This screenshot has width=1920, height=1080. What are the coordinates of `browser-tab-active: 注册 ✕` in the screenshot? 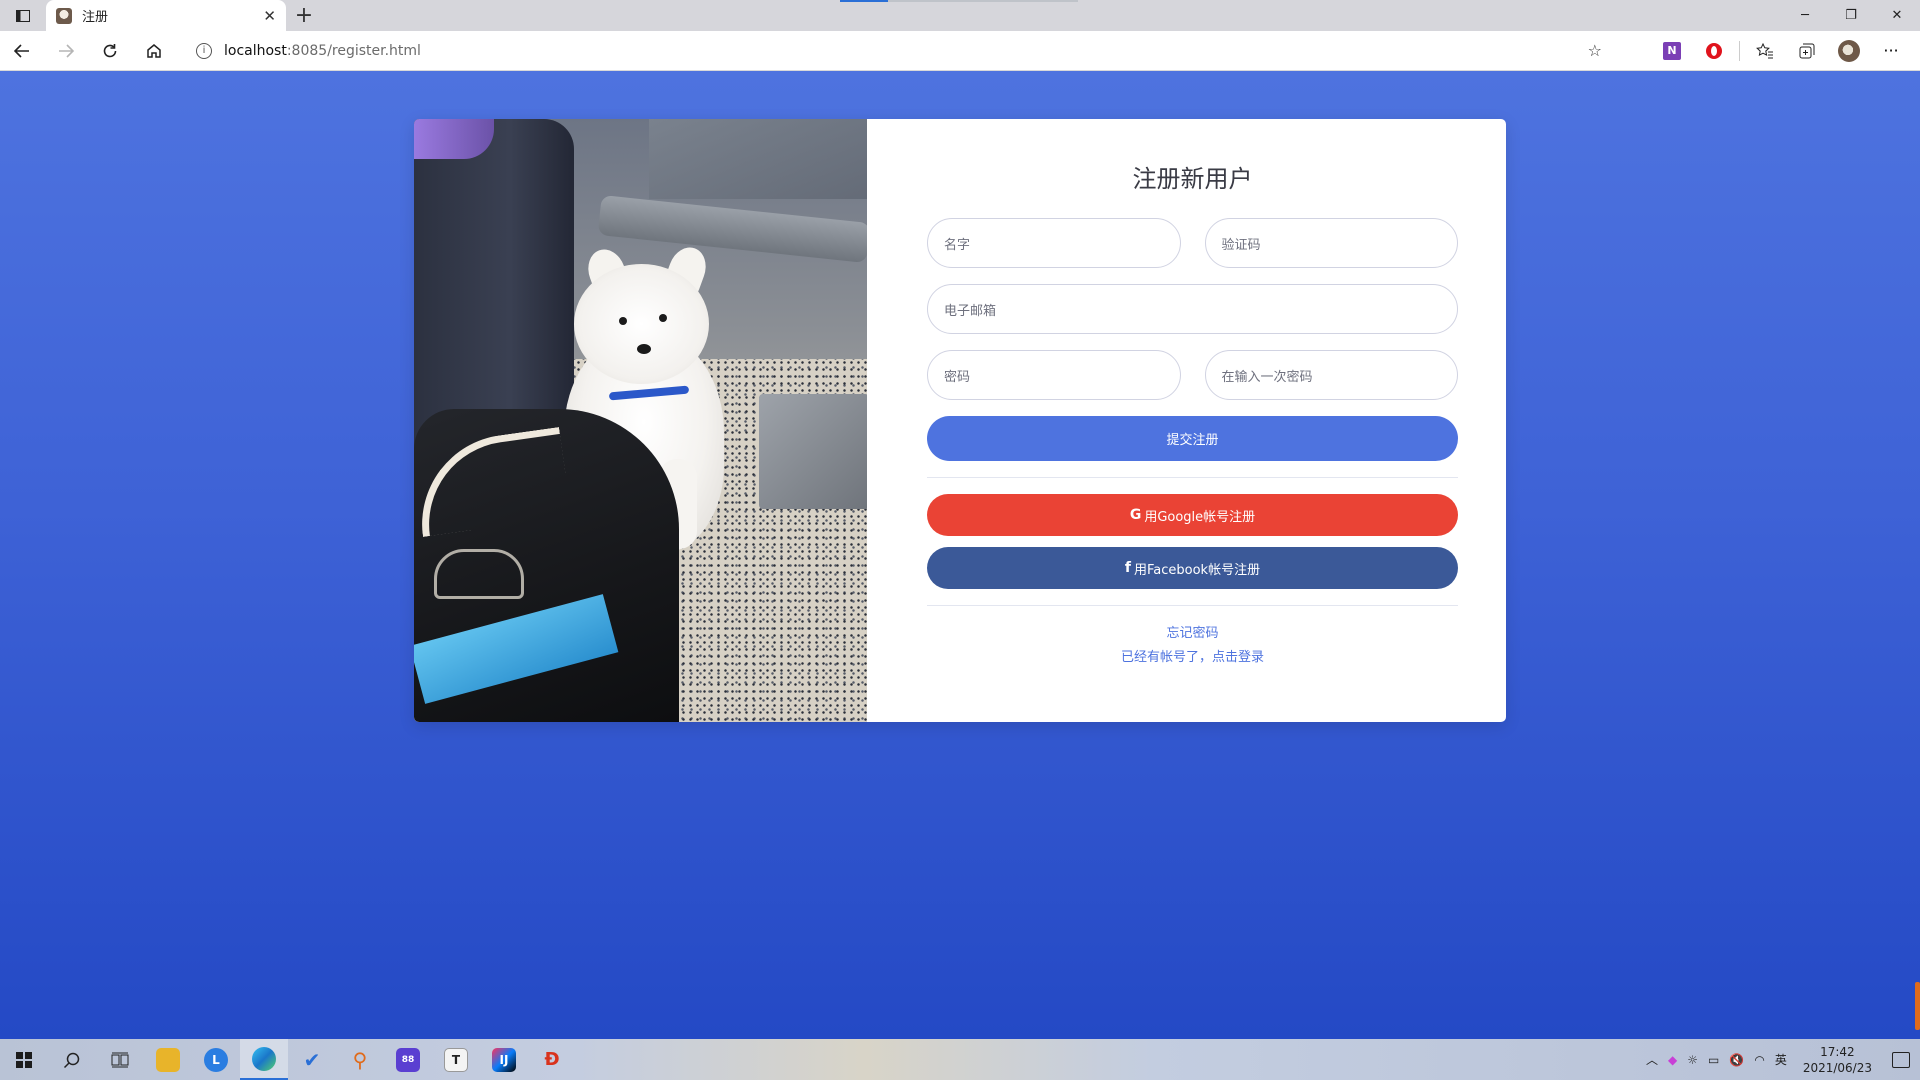 It's located at (166, 15).